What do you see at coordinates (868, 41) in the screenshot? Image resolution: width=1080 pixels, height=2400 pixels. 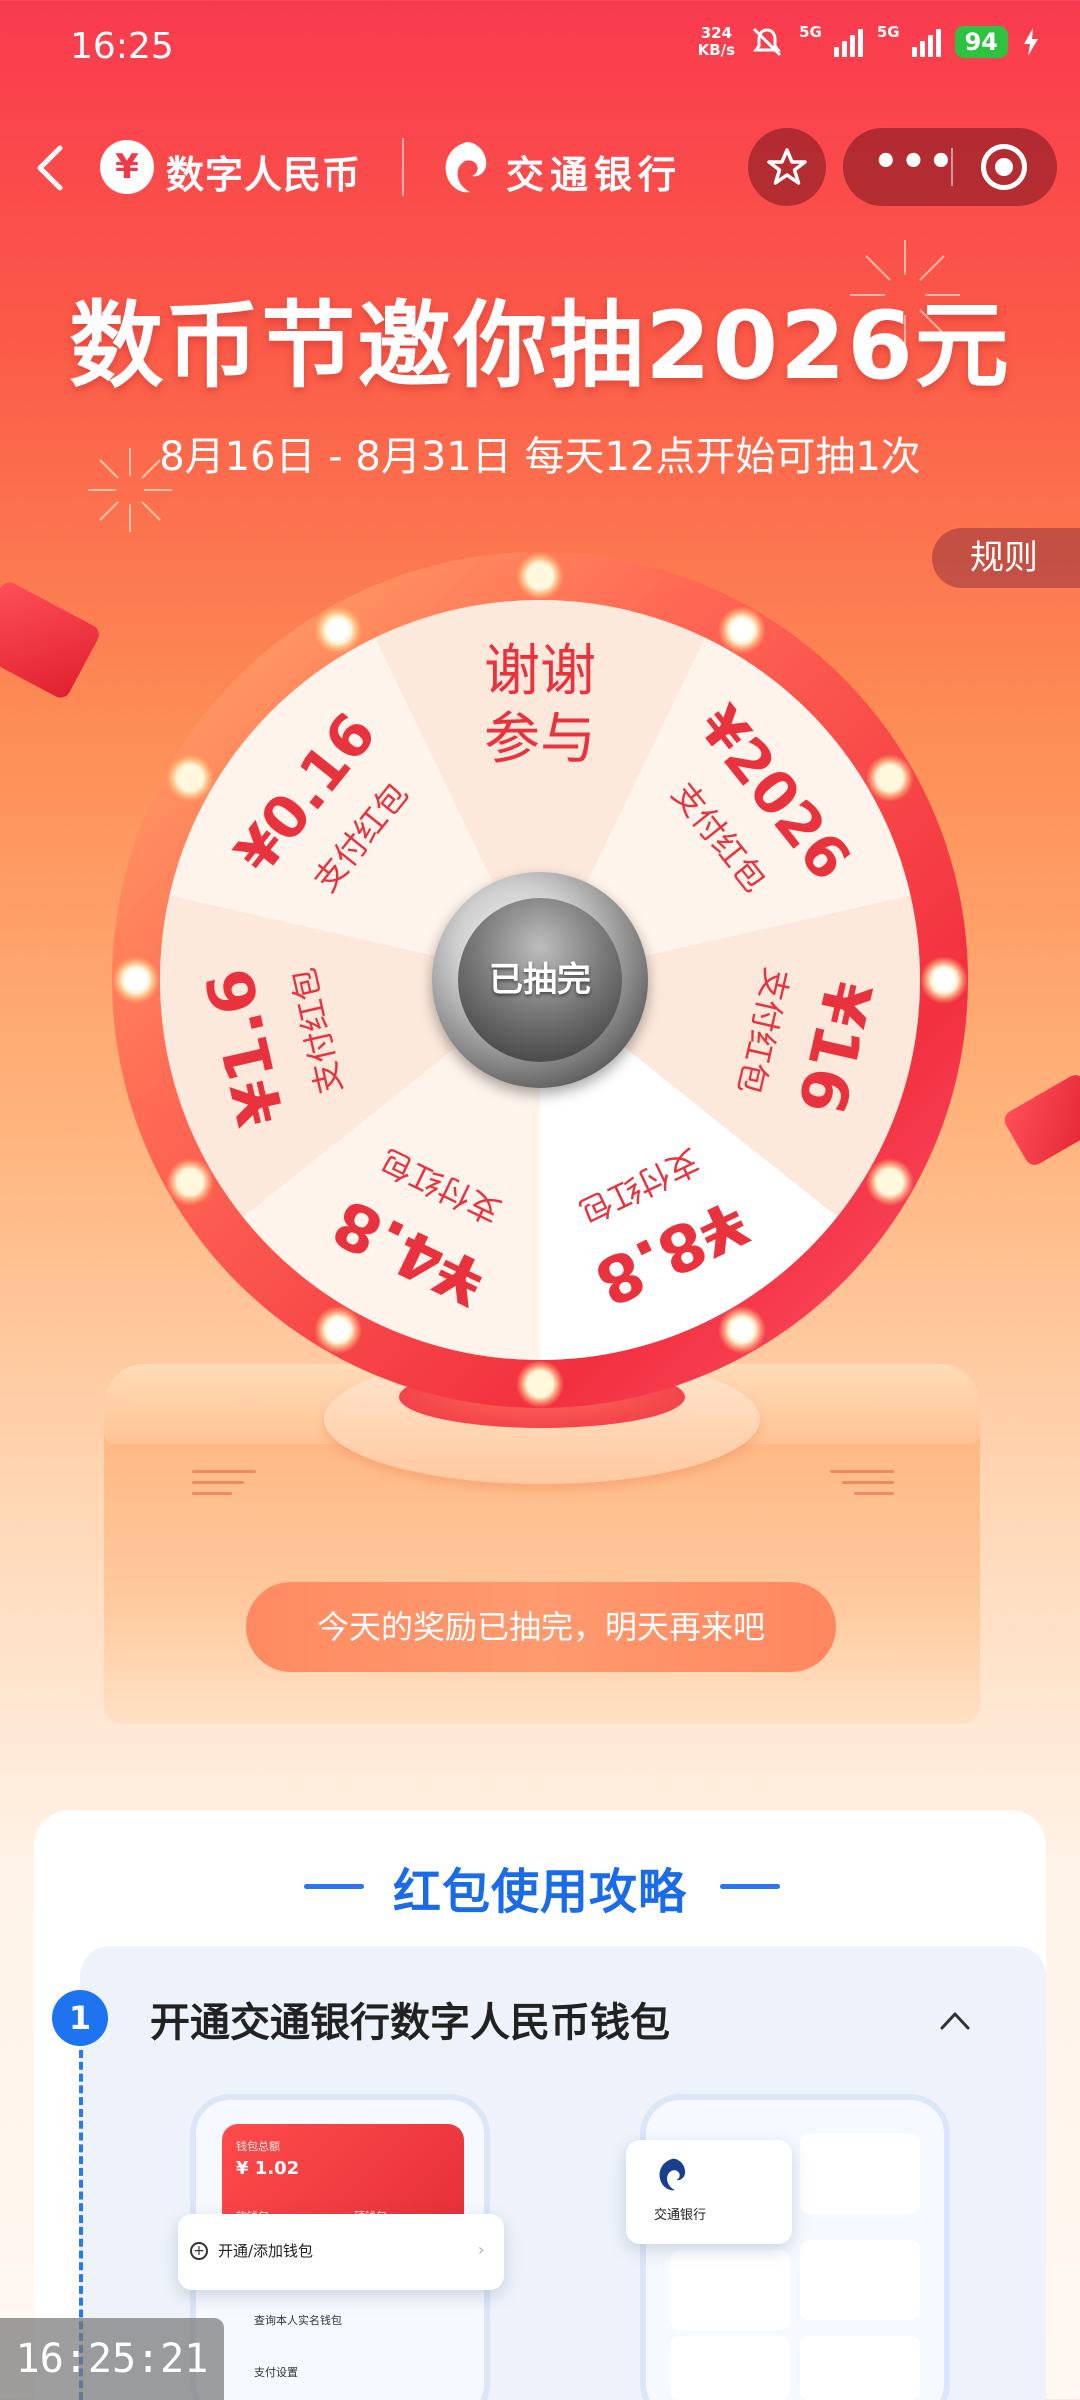 I see `status-icons: 324 KB/s 5G 5G 94` at bounding box center [868, 41].